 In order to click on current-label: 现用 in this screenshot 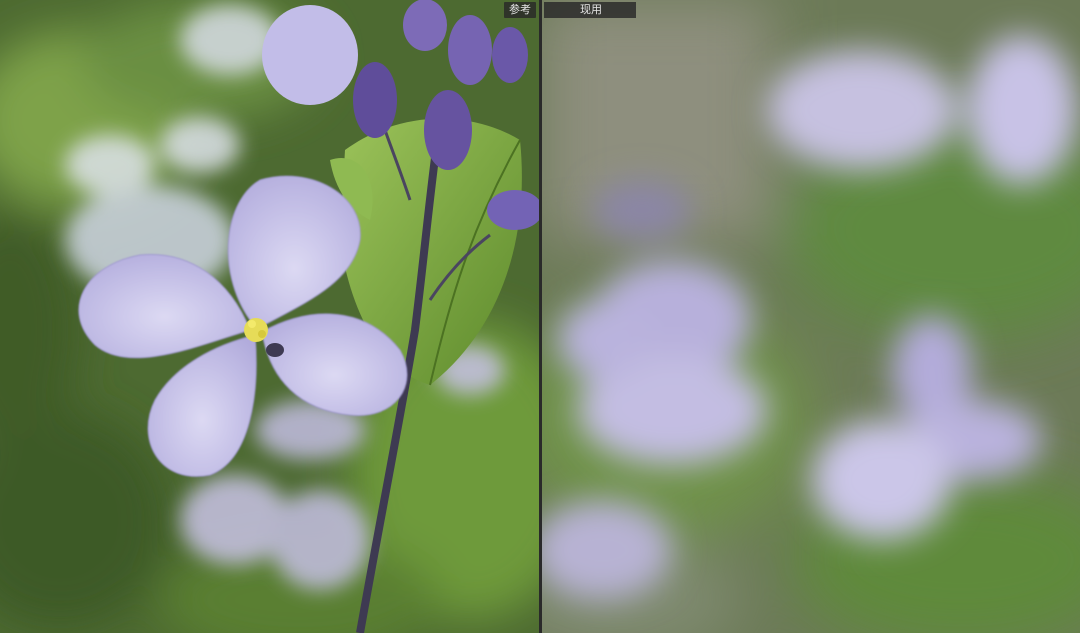, I will do `click(590, 10)`.